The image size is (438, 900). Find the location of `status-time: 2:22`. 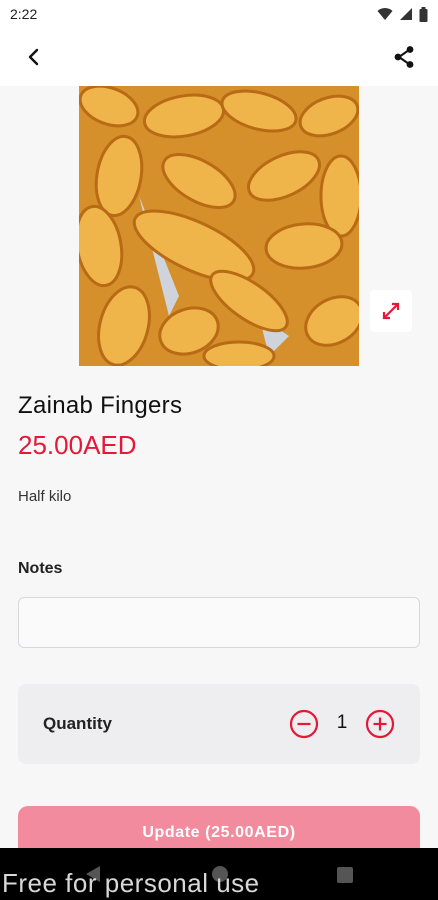

status-time: 2:22 is located at coordinates (24, 14).